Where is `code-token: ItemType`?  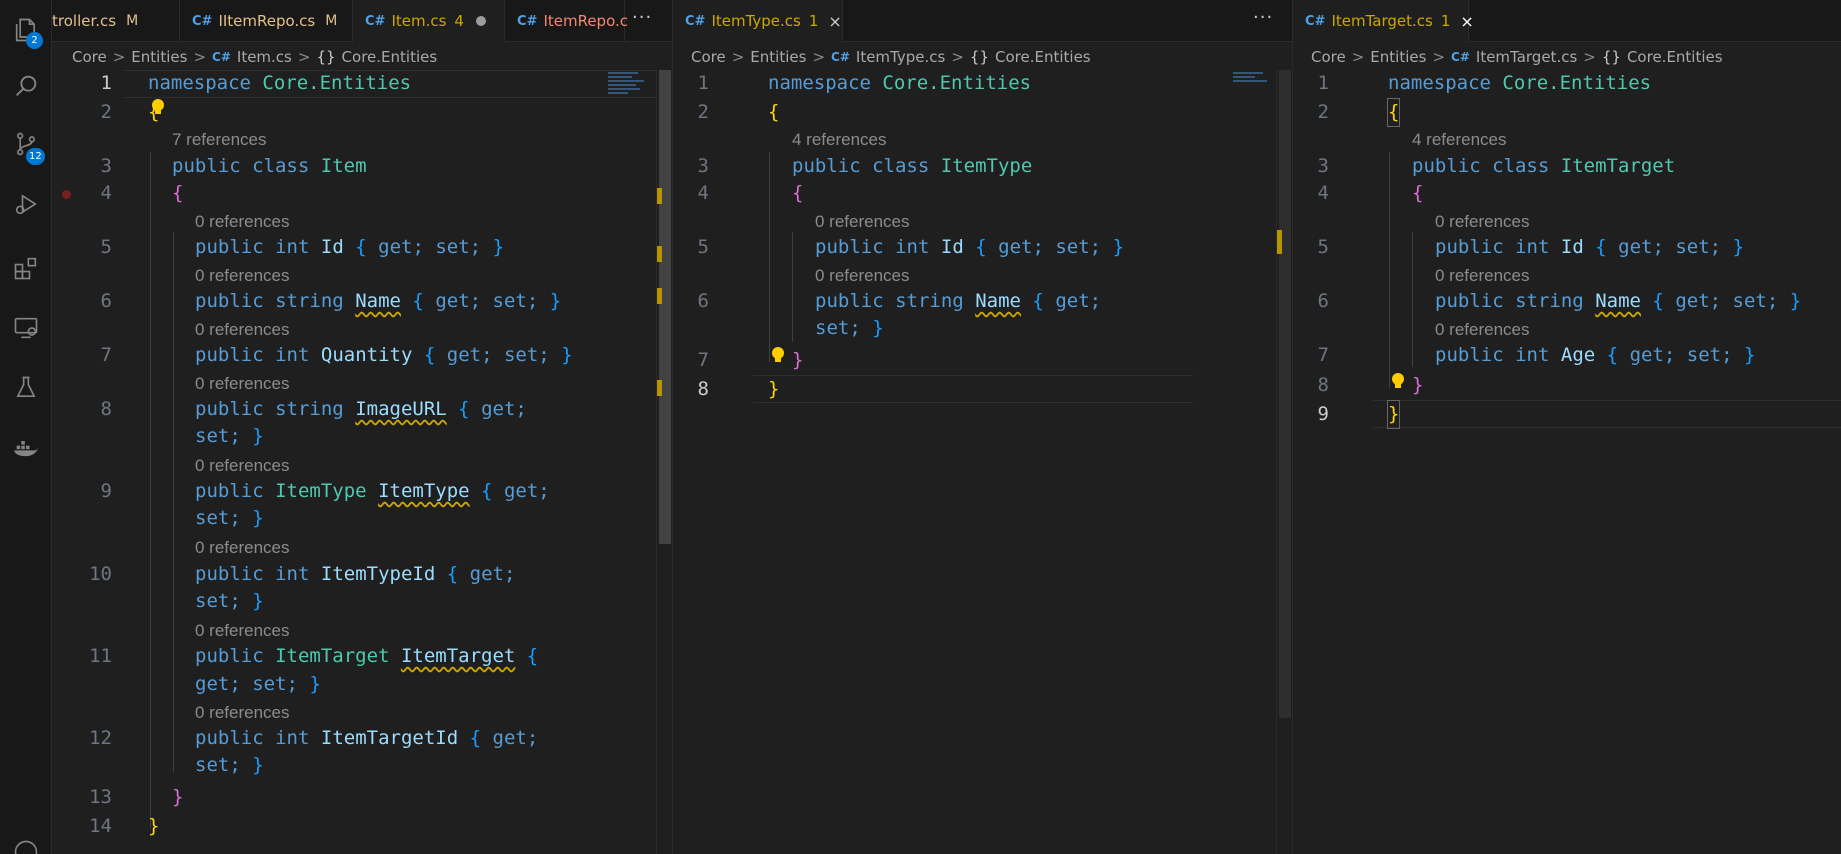 code-token: ItemType is located at coordinates (986, 166).